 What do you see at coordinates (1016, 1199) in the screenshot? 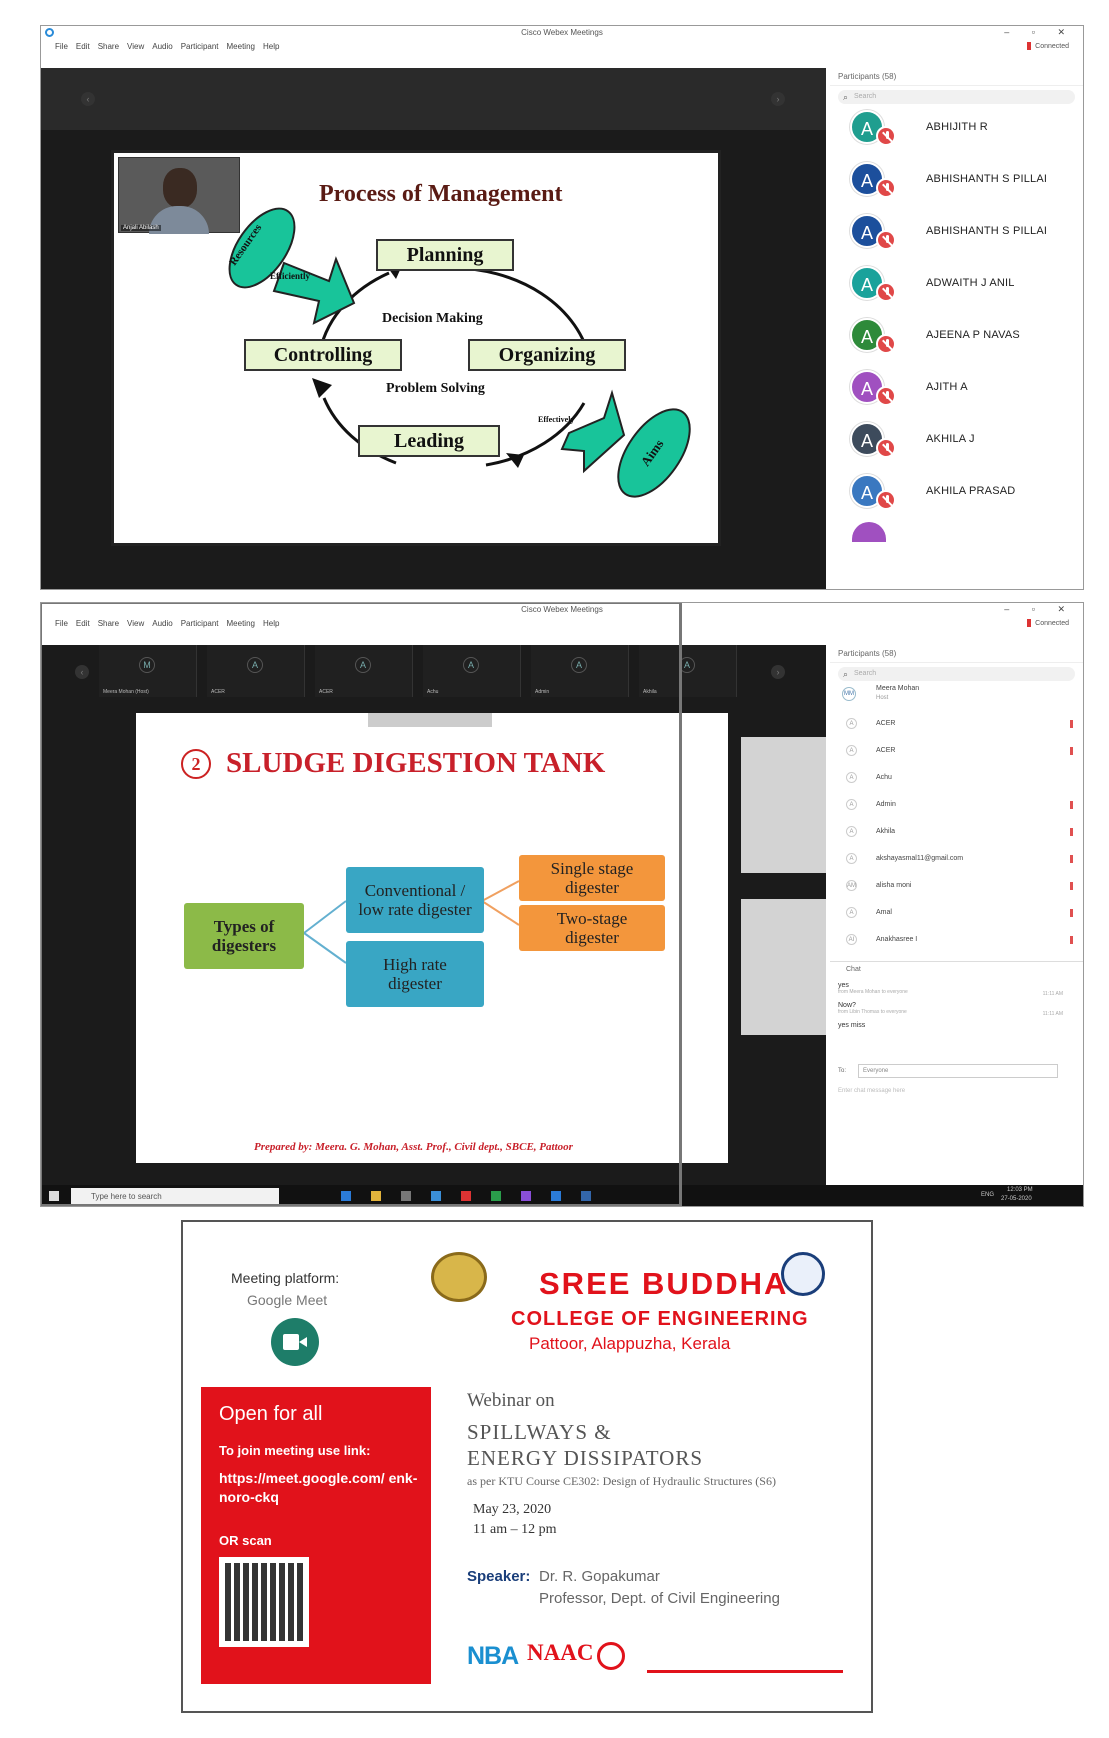
I see `taskbar-clock-date: 27-05-2020` at bounding box center [1016, 1199].